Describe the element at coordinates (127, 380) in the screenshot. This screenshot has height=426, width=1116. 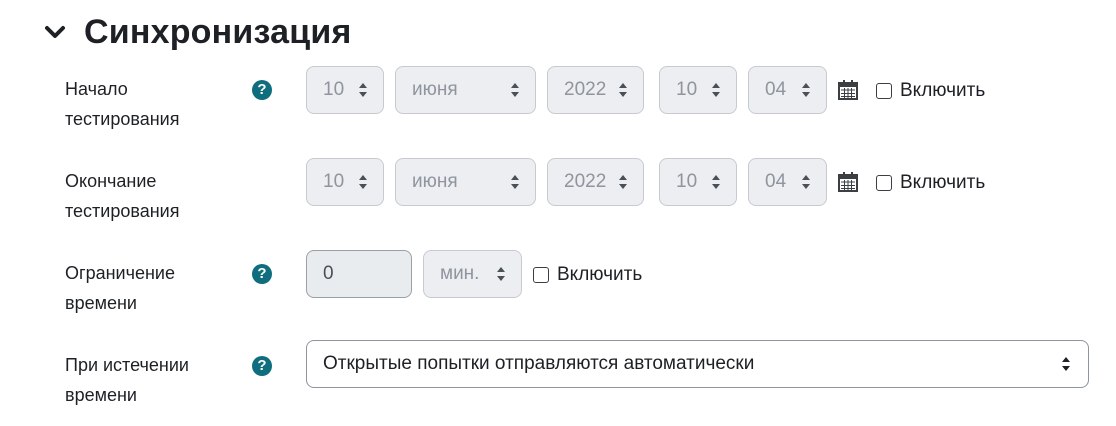
I see `overdue-label: При истечении времени` at that location.